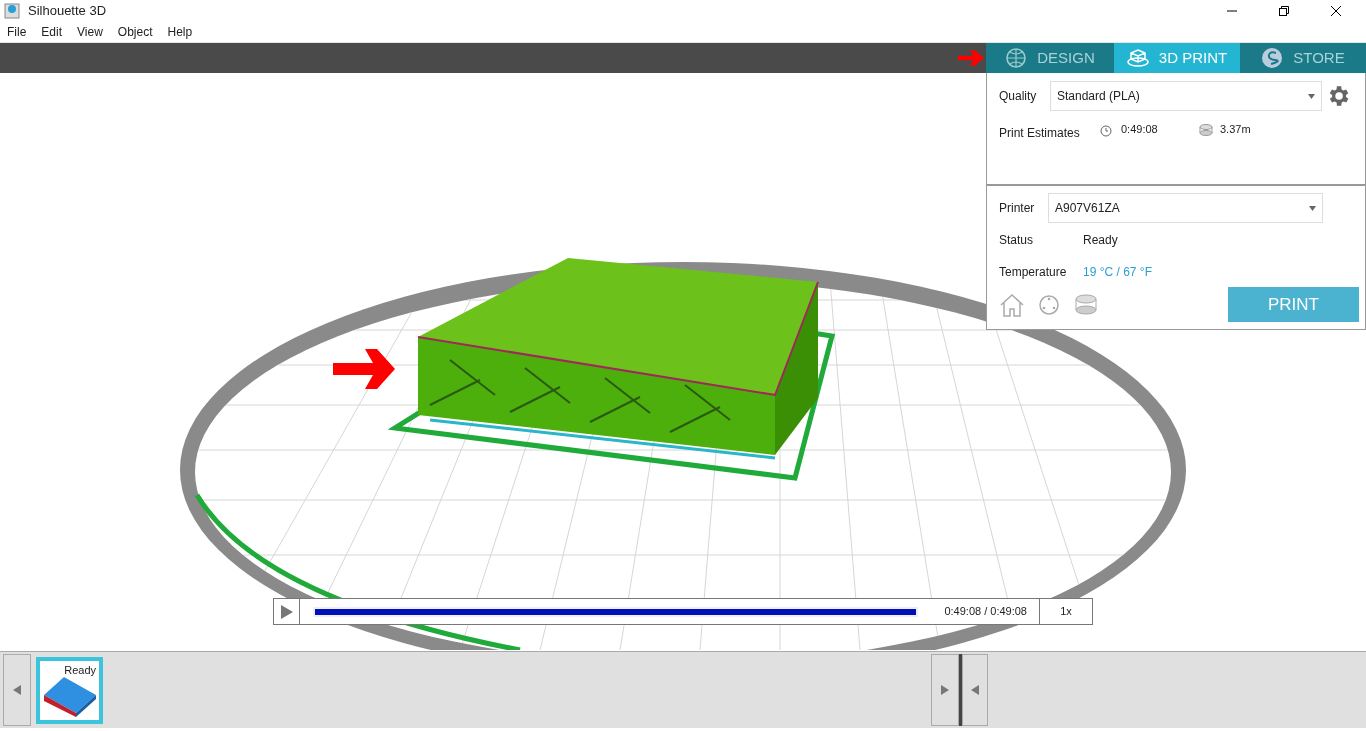 Image resolution: width=1366 pixels, height=731 pixels. What do you see at coordinates (1137, 58) in the screenshot?
I see `cube-icon` at bounding box center [1137, 58].